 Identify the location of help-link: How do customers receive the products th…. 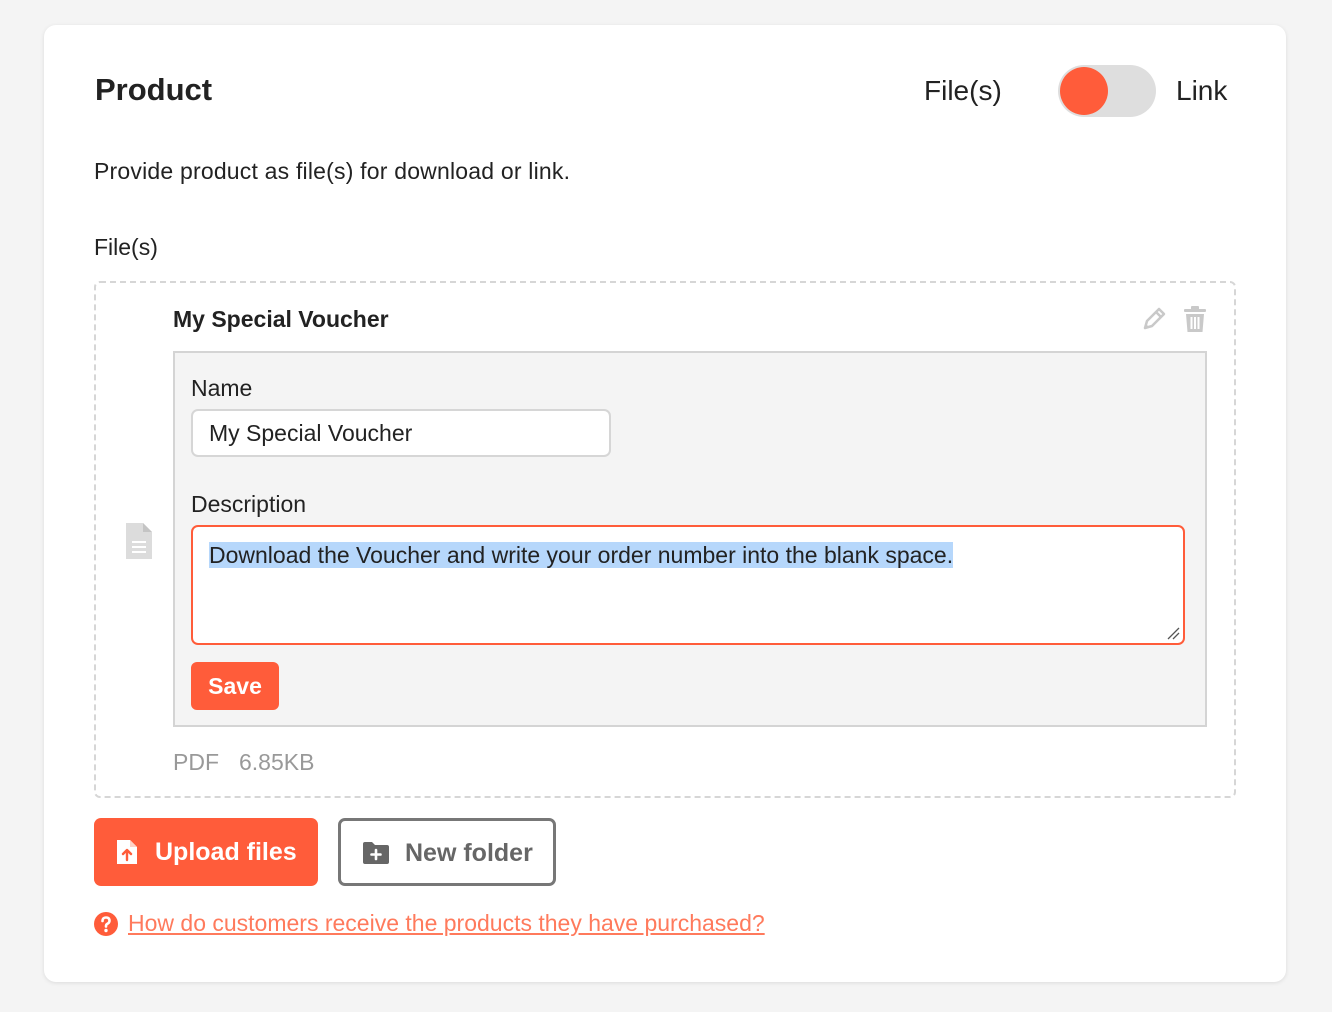
(446, 923).